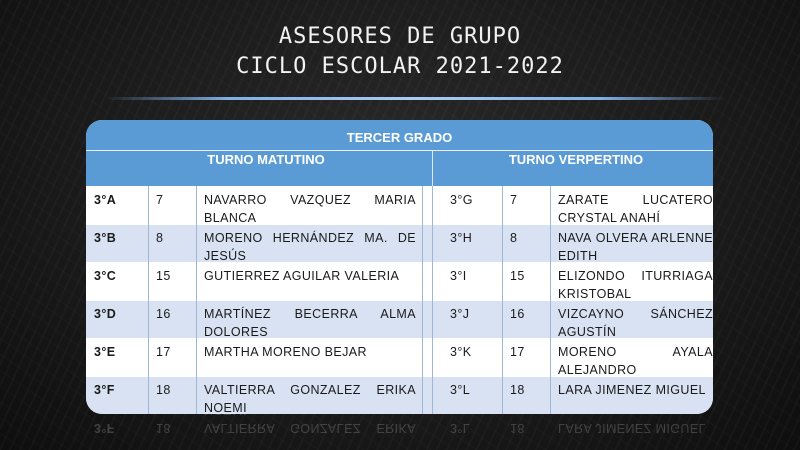 This screenshot has width=800, height=450. I want to click on teacher-cell: NAVA OLVERA ARLENNE EDITH, so click(635, 247).